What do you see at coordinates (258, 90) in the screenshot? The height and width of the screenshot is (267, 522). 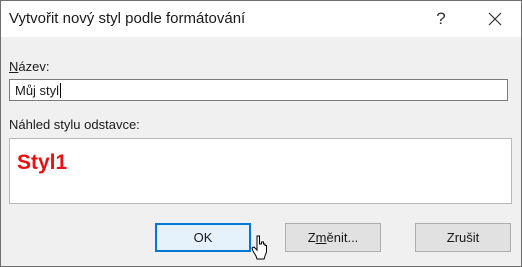 I see `style-name-input: Můj styl` at bounding box center [258, 90].